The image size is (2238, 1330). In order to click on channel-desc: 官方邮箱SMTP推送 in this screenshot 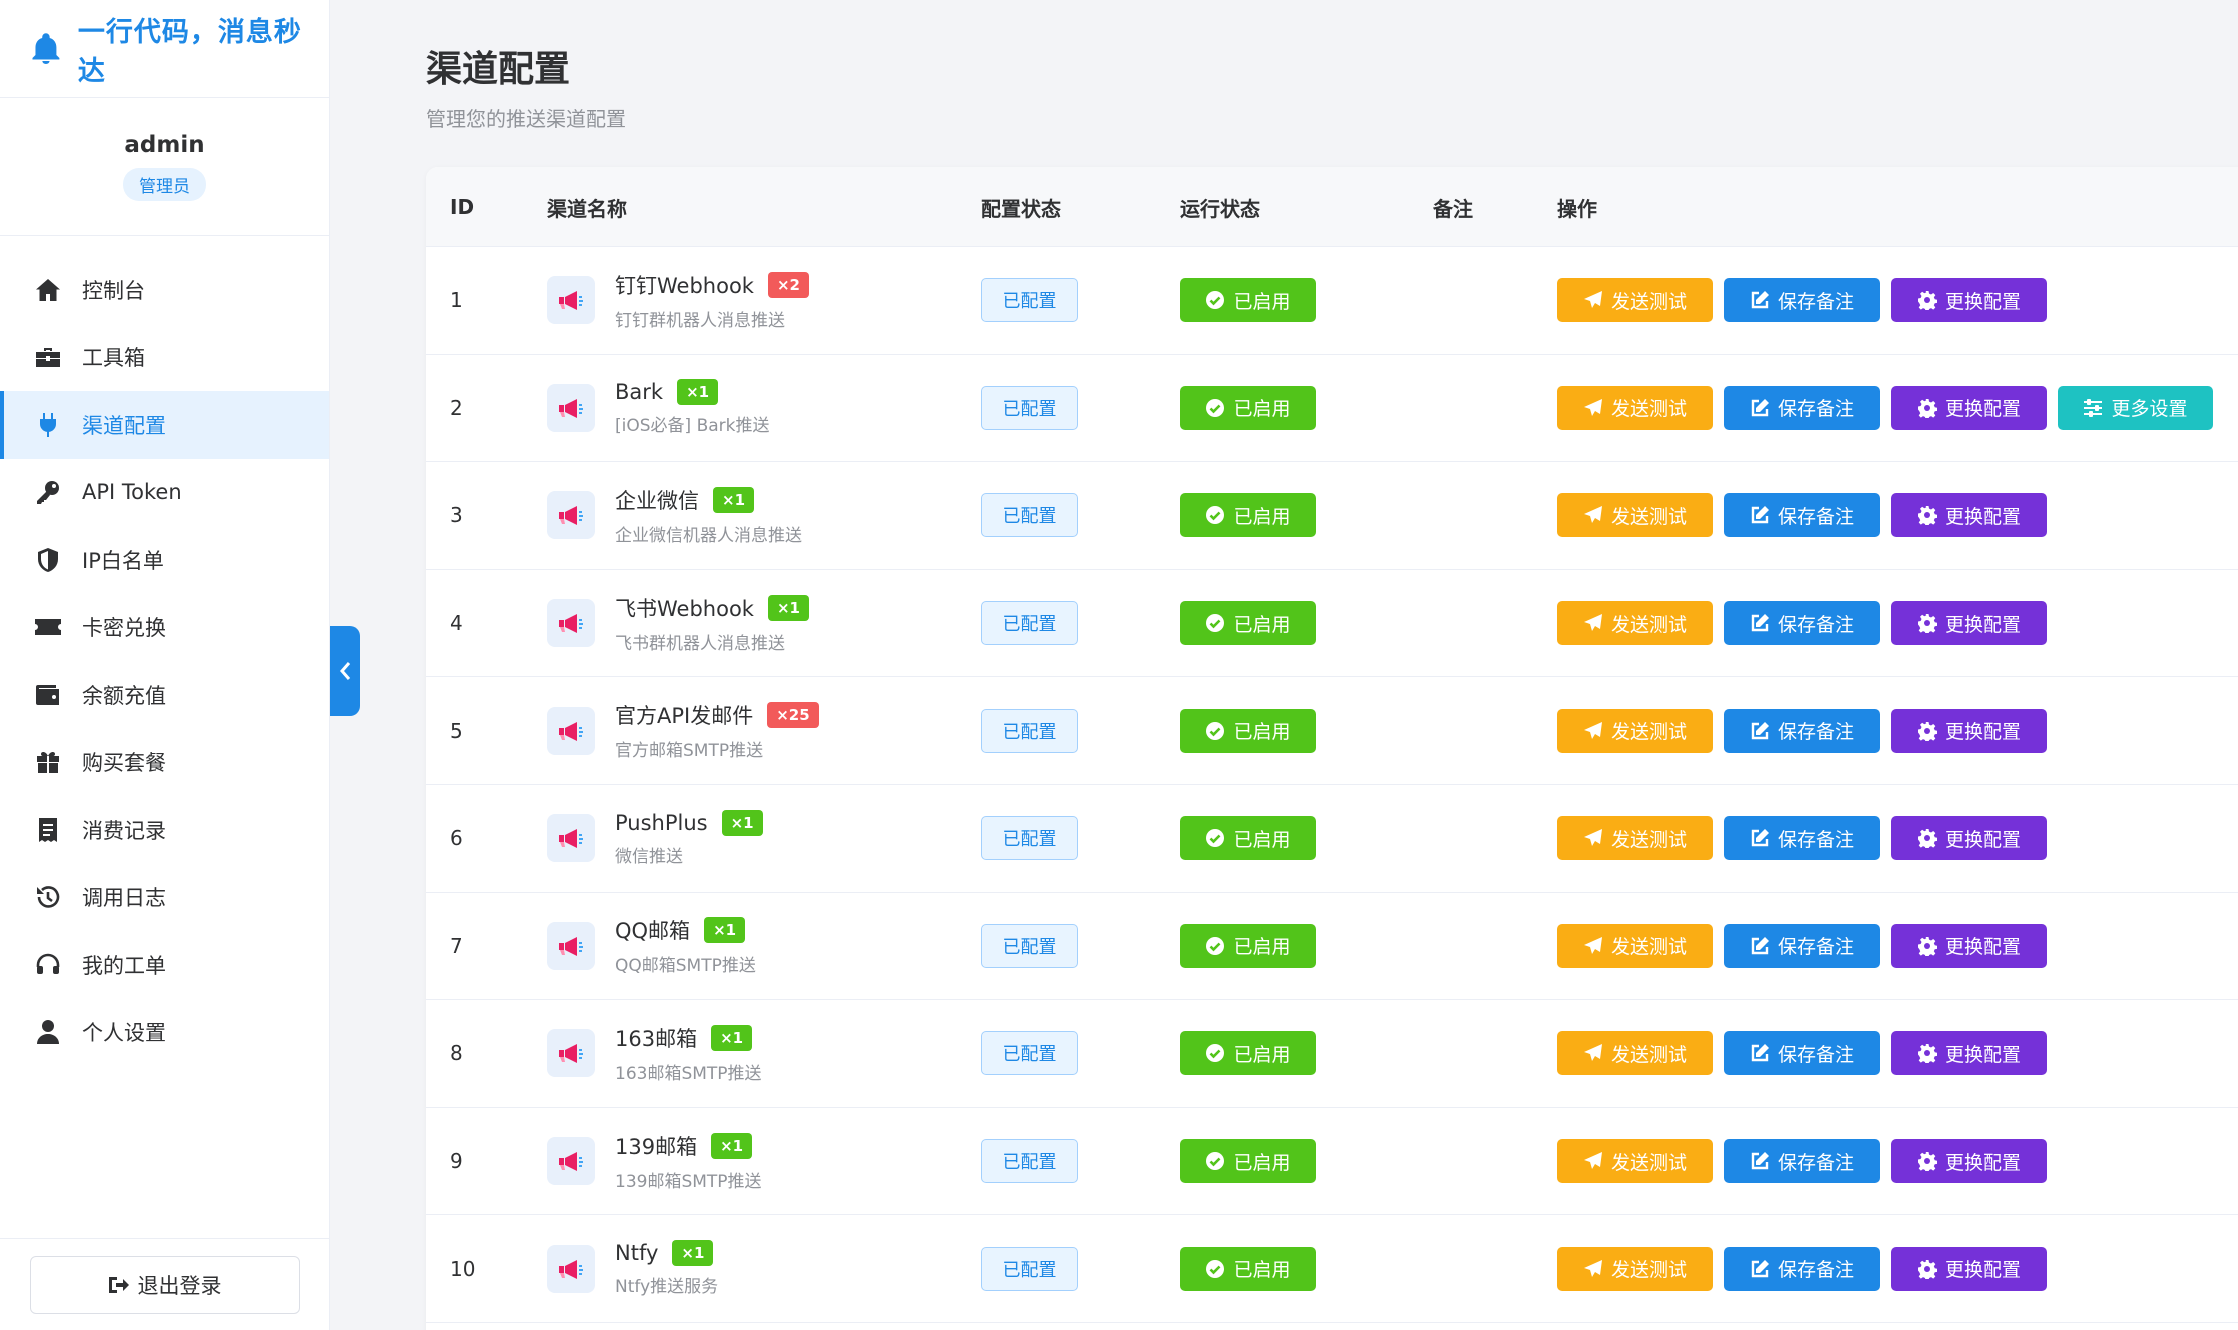, I will do `click(689, 751)`.